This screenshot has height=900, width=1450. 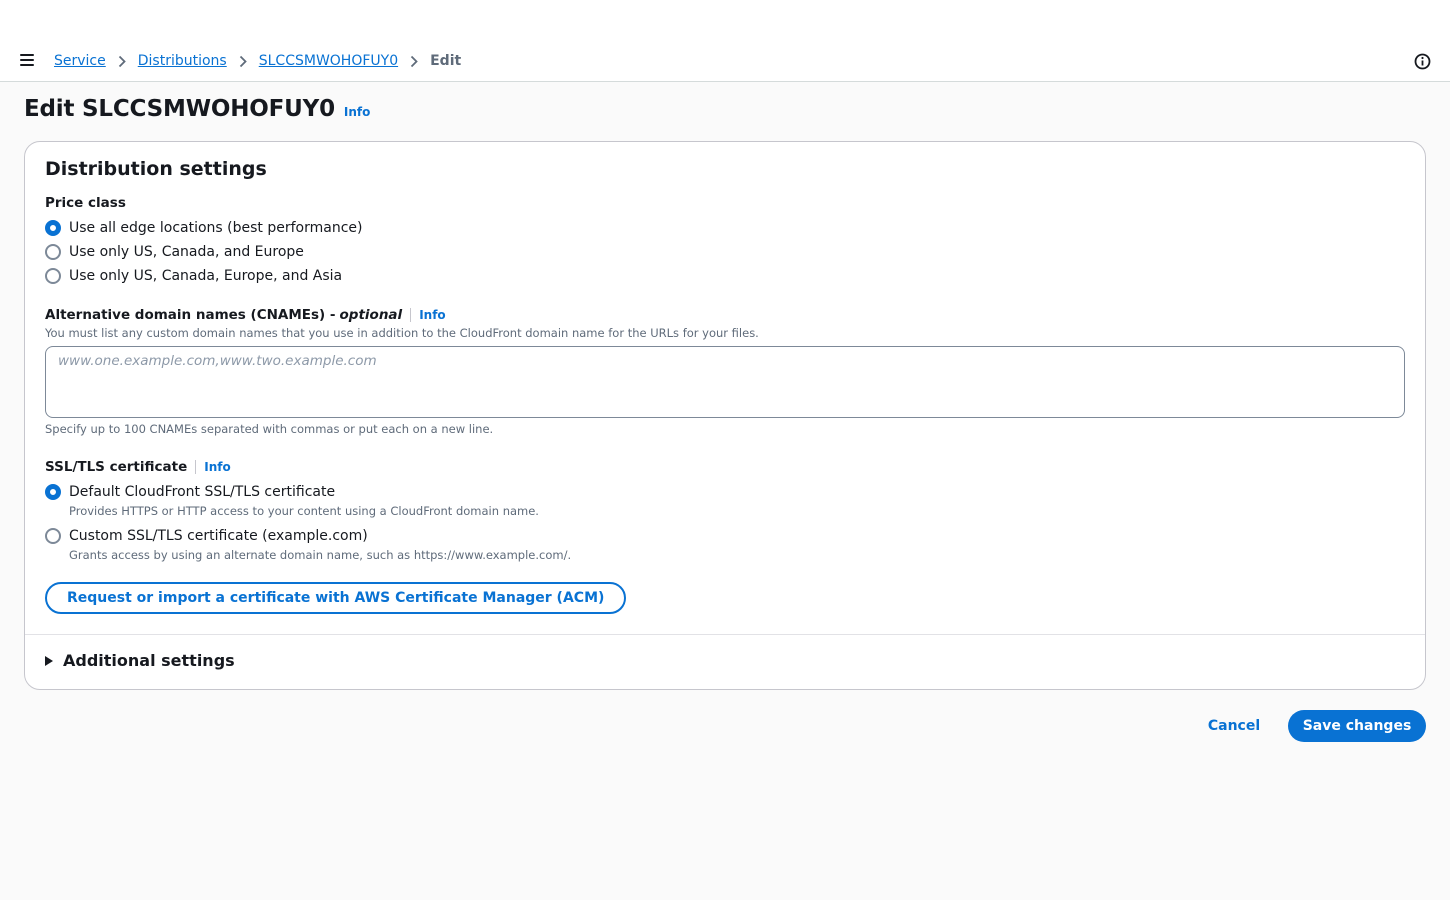 I want to click on price-class-option-us-canada-europe-asia: Use only US, Canada, Europe, and Asia, so click(x=193, y=276).